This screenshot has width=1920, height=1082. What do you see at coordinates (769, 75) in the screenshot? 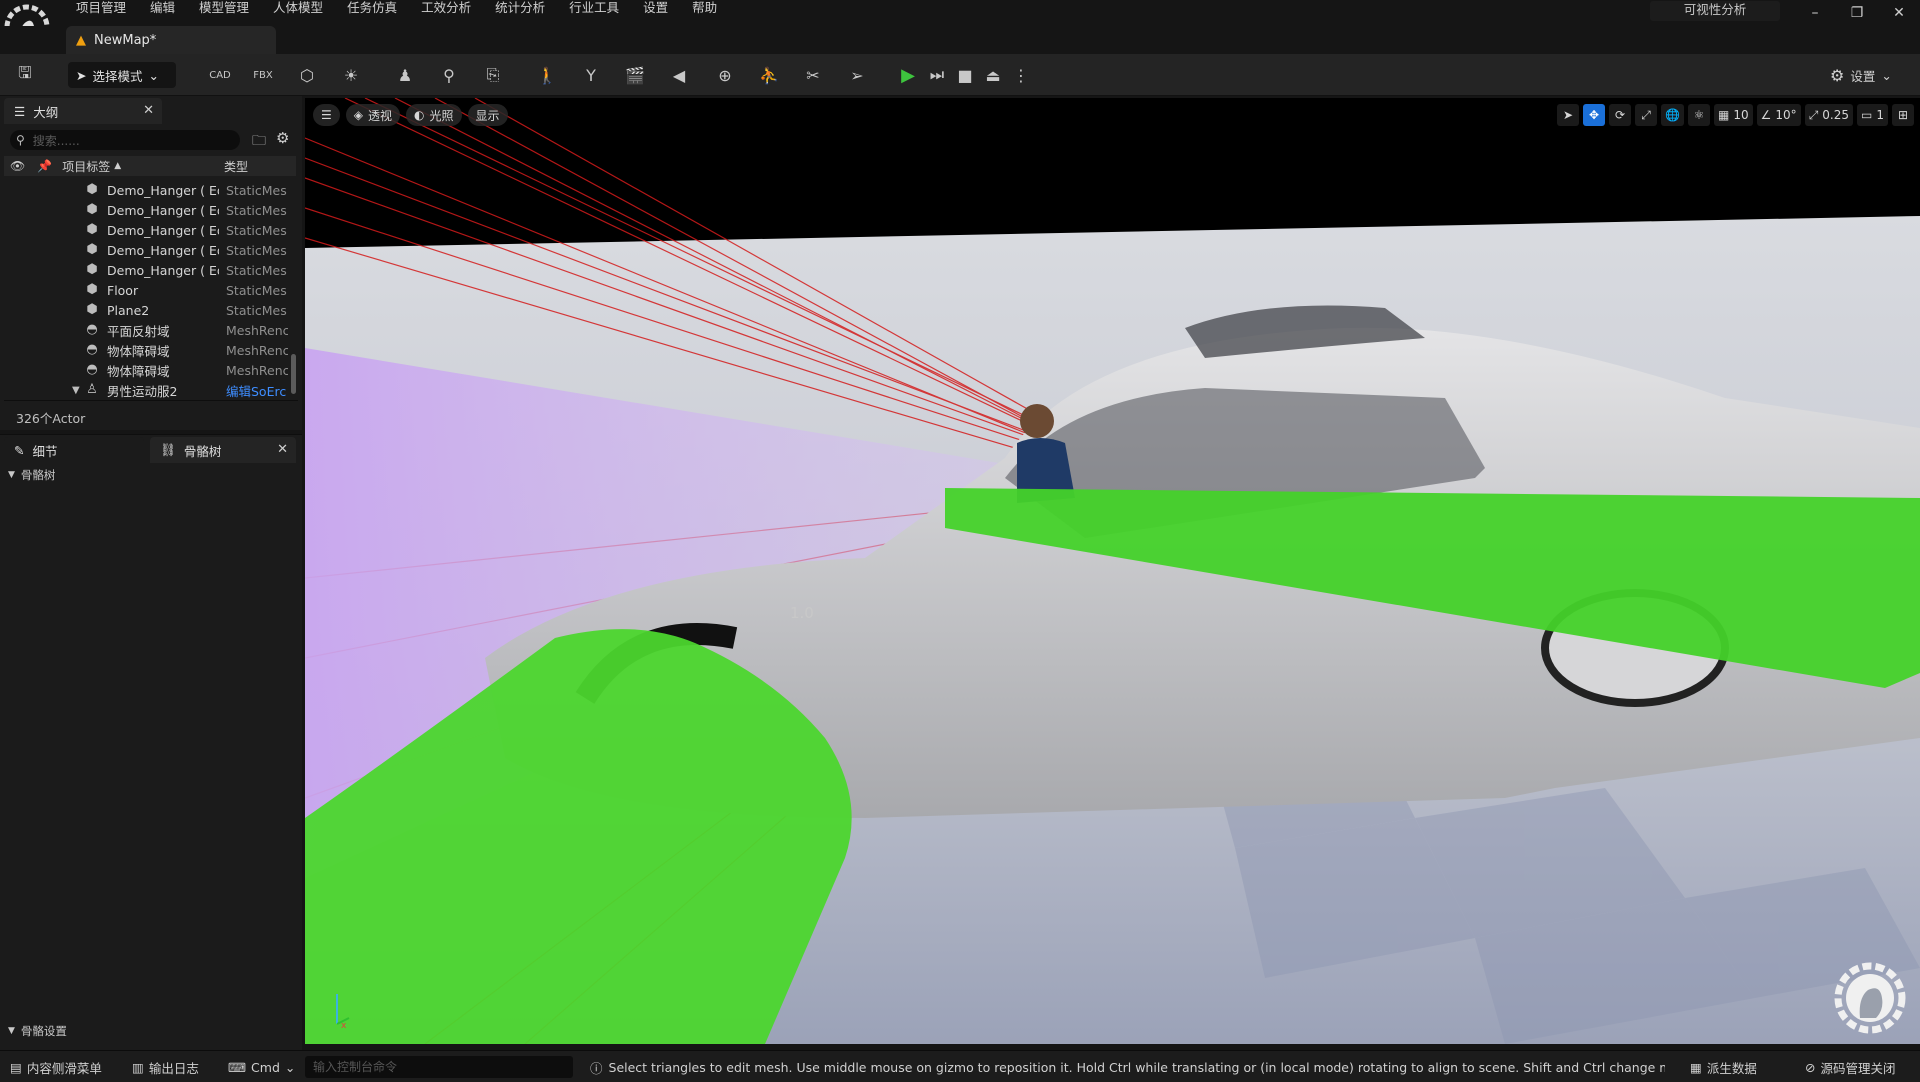
I see `posture-icon: ⛹` at bounding box center [769, 75].